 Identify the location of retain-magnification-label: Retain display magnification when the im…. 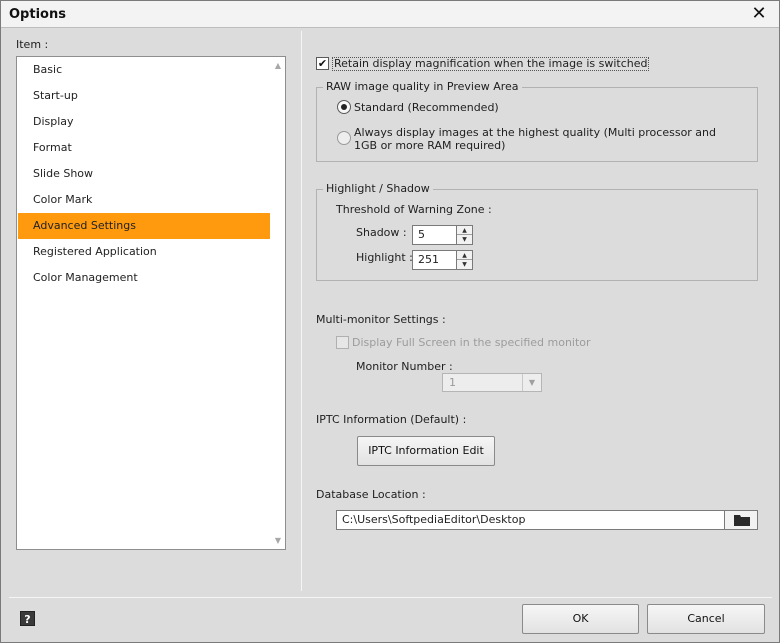
(491, 64).